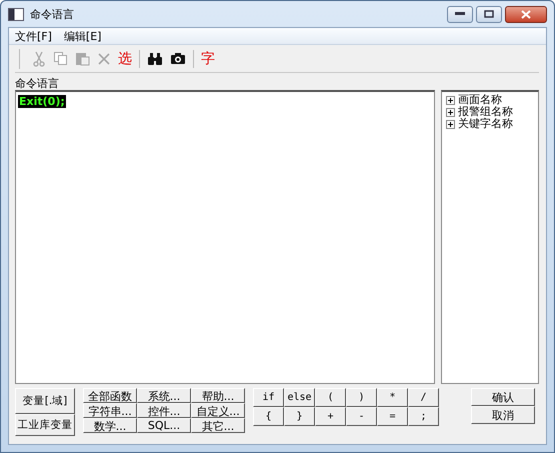  I want to click on operator-button: if, so click(268, 397).